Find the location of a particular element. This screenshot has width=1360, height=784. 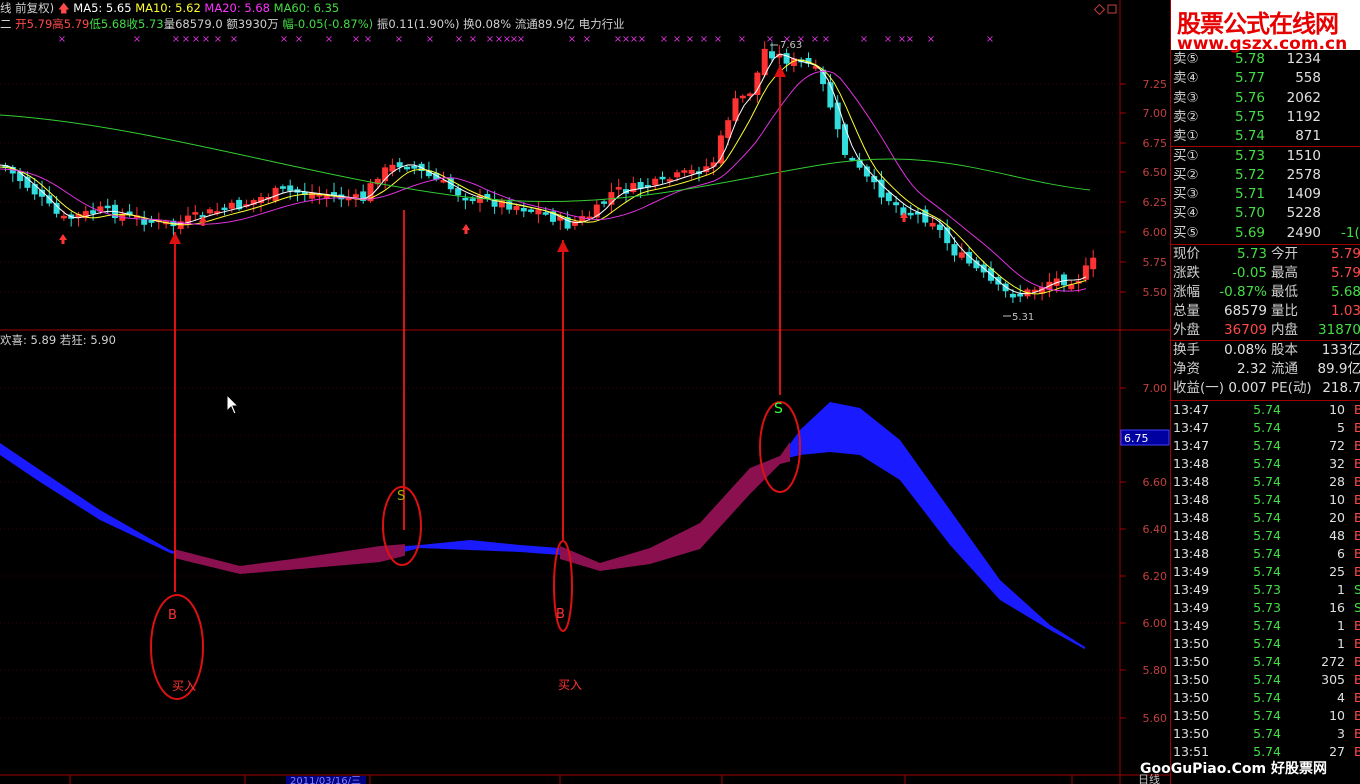

indicator-axis-label: 6.40 is located at coordinates (1155, 529).